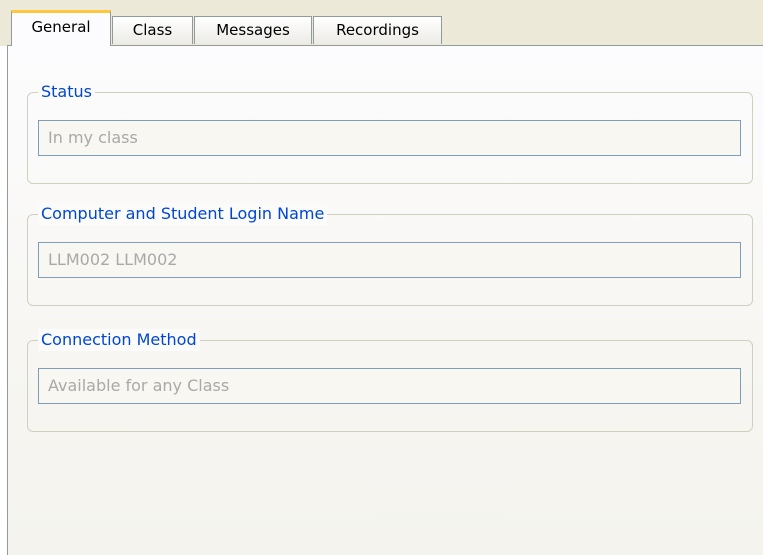  I want to click on tab-strip: General Class Messages Recordings, so click(381, 23).